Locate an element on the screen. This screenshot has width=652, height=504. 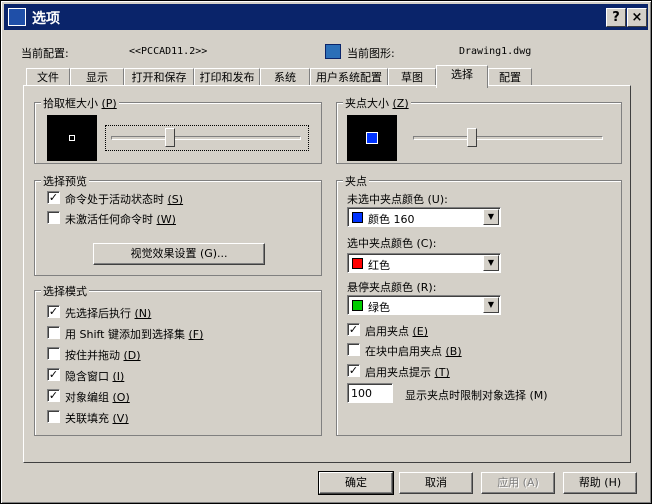
preview-active-checkbox: ✓ is located at coordinates (53, 197).